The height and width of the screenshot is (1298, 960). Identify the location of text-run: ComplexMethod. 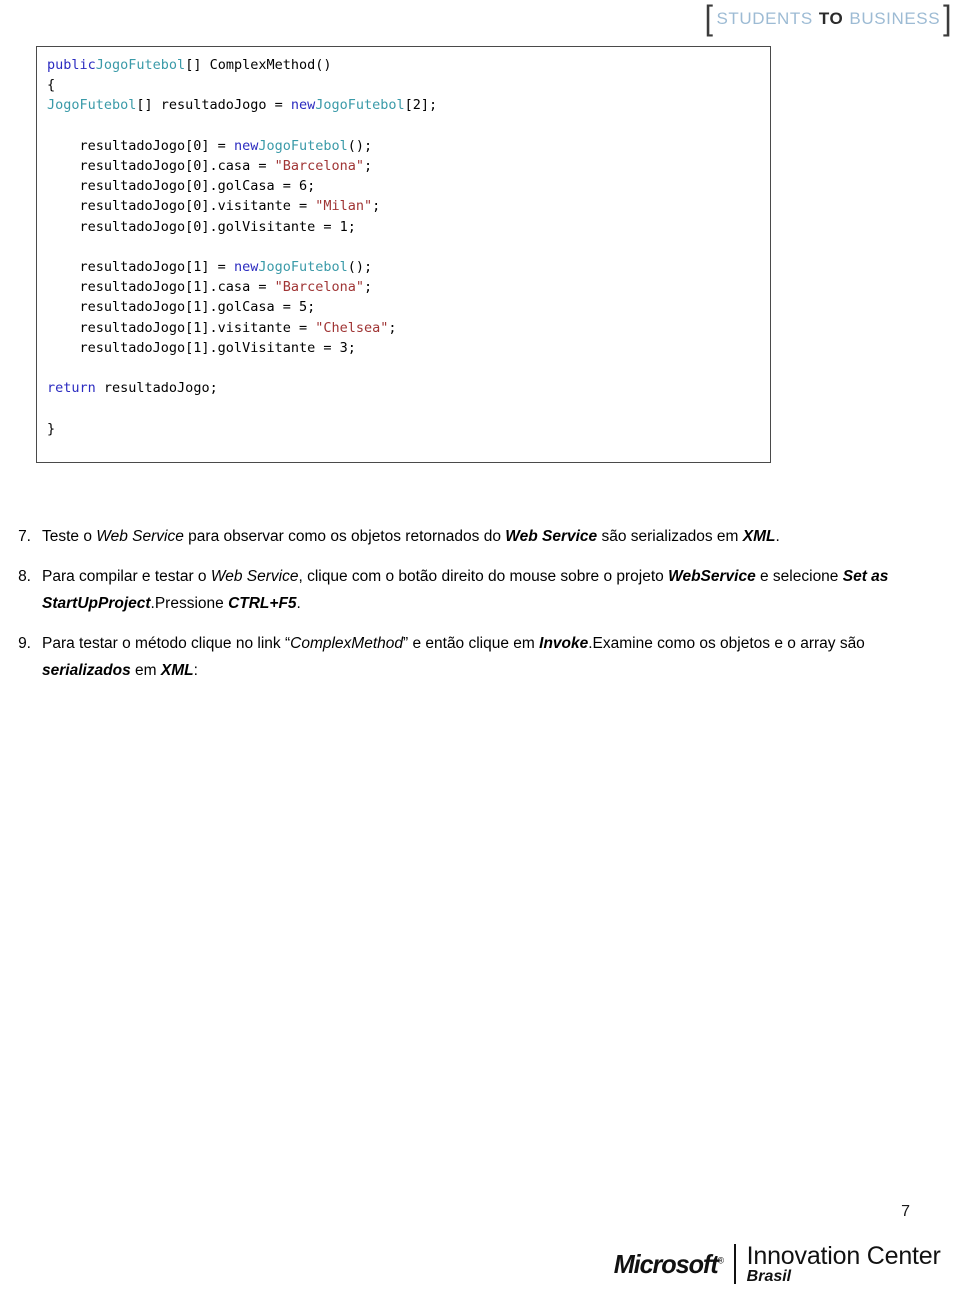
(346, 643).